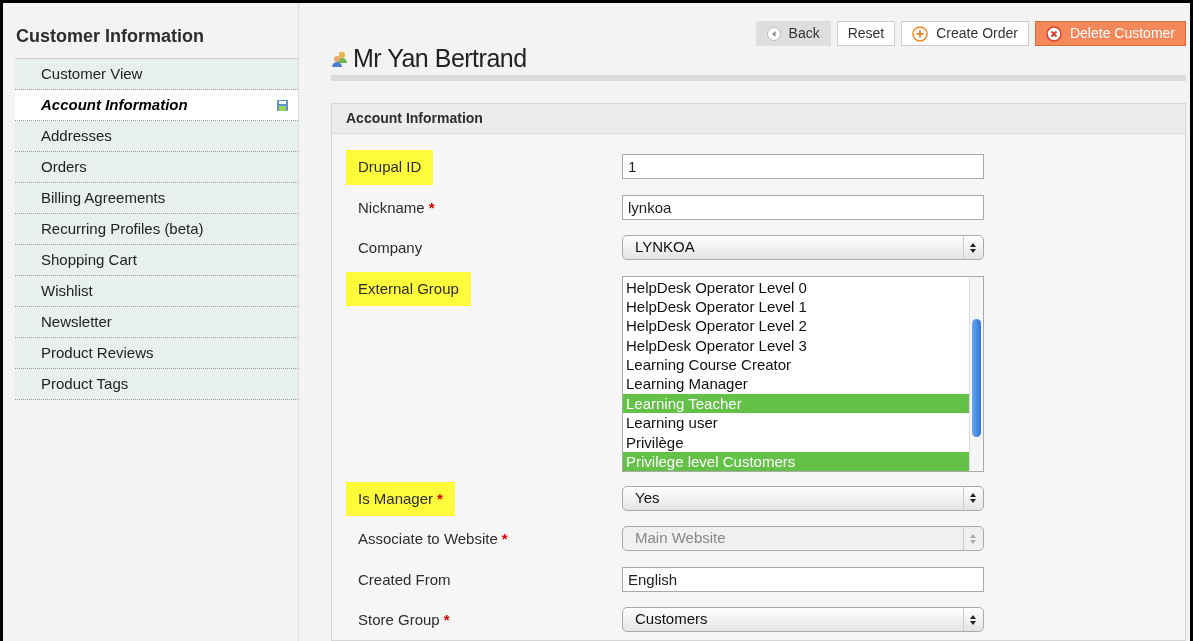 The image size is (1193, 641). What do you see at coordinates (156, 229) in the screenshot?
I see `sidebar-item: Recurring Profiles (beta)` at bounding box center [156, 229].